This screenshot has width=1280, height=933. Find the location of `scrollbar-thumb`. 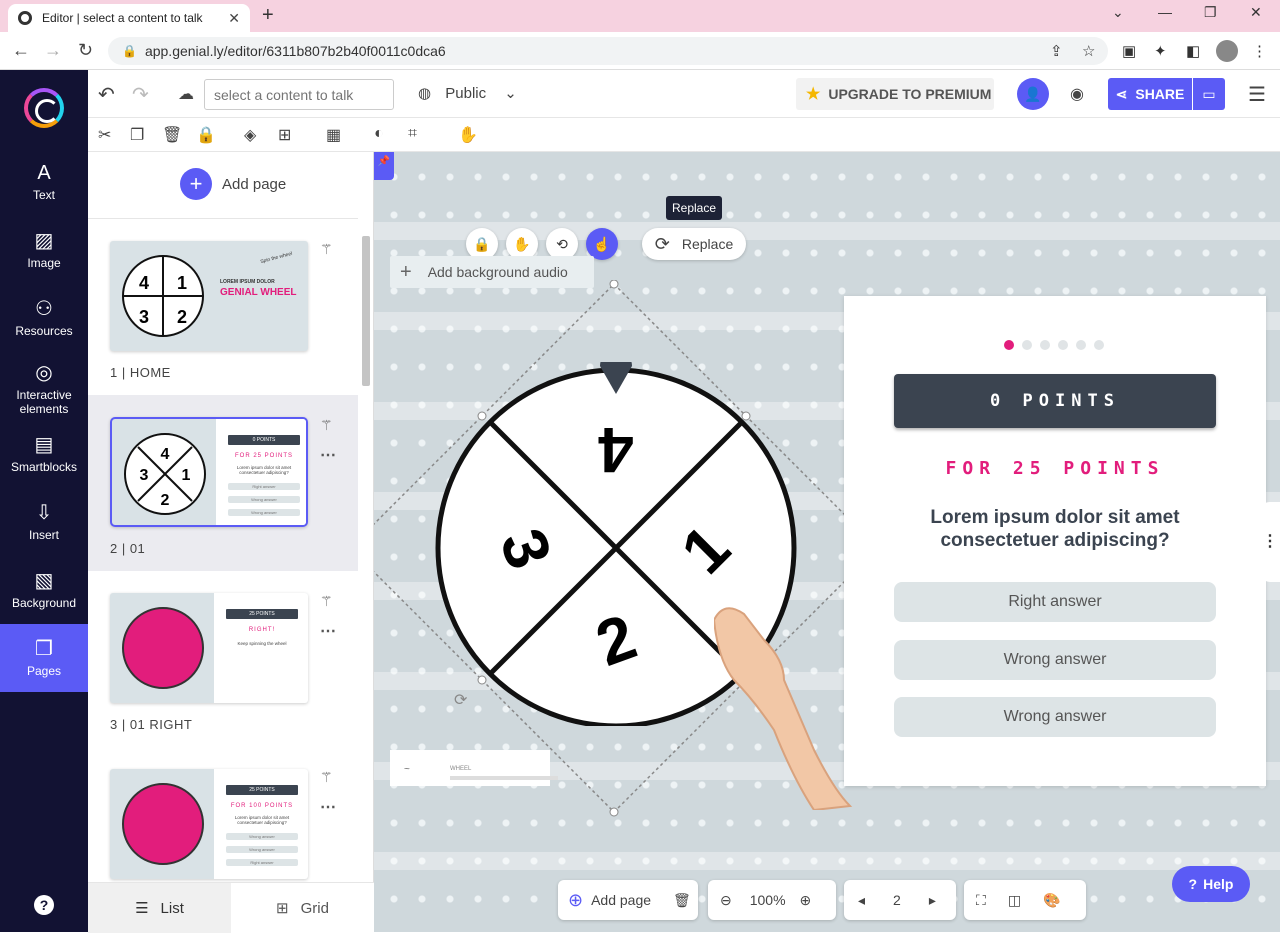

scrollbar-thumb is located at coordinates (366, 311).